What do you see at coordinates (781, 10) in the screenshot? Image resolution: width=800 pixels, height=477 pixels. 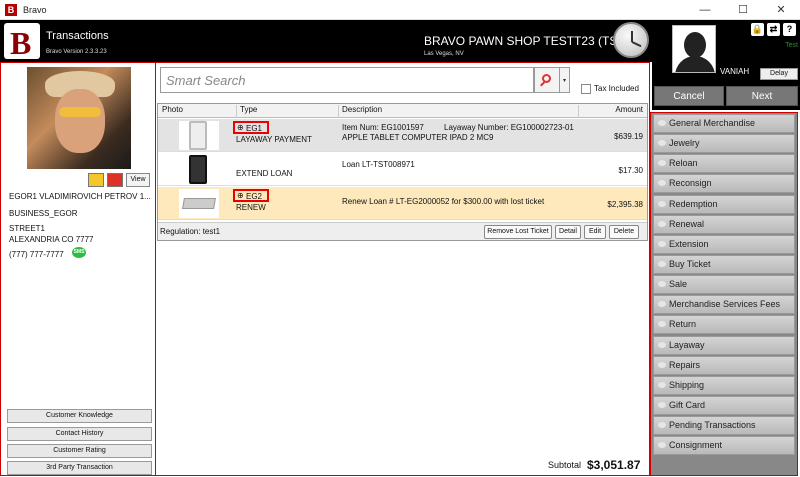 I see `close-button: ✕` at bounding box center [781, 10].